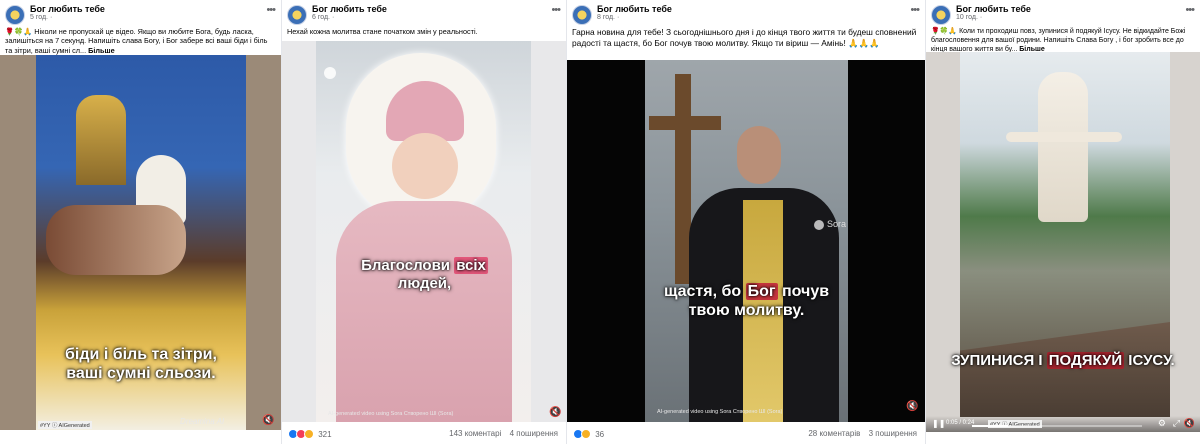  What do you see at coordinates (702, 291) in the screenshot?
I see `subtitle-part: щастя, бо` at bounding box center [702, 291].